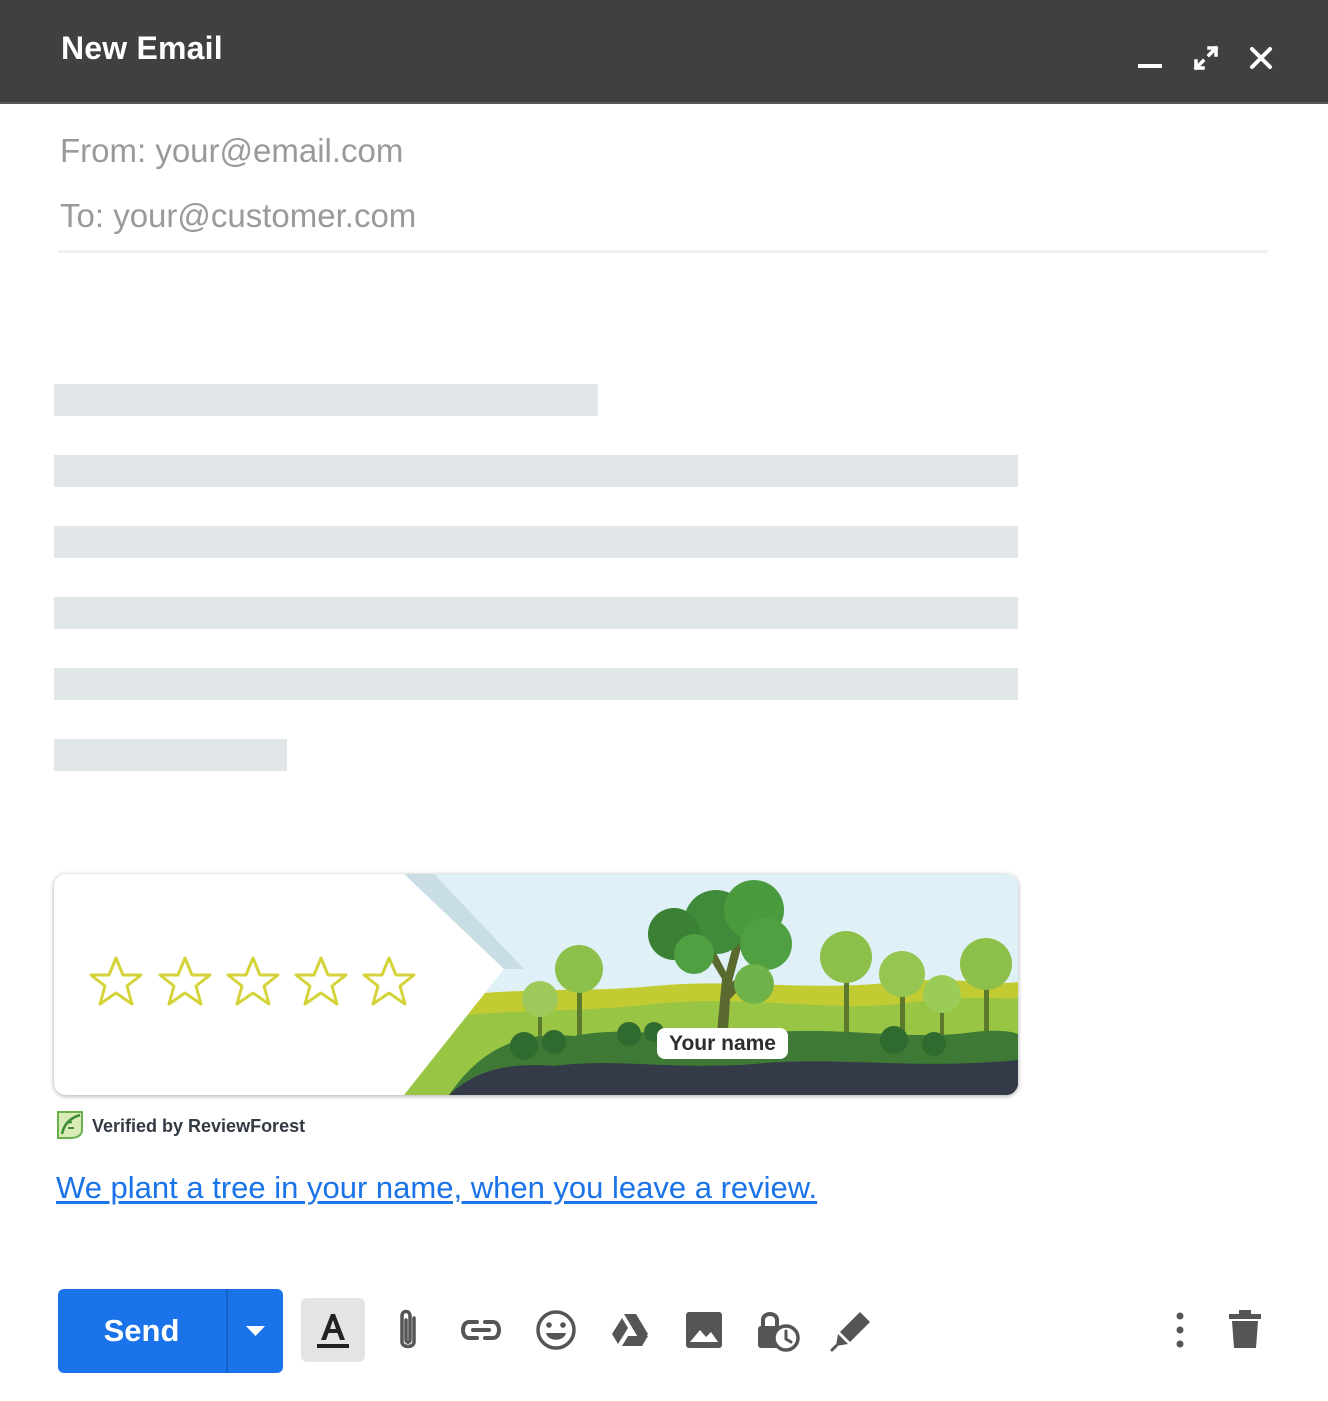 The height and width of the screenshot is (1401, 1328). Describe the element at coordinates (142, 48) in the screenshot. I see `window-title: New Email` at that location.